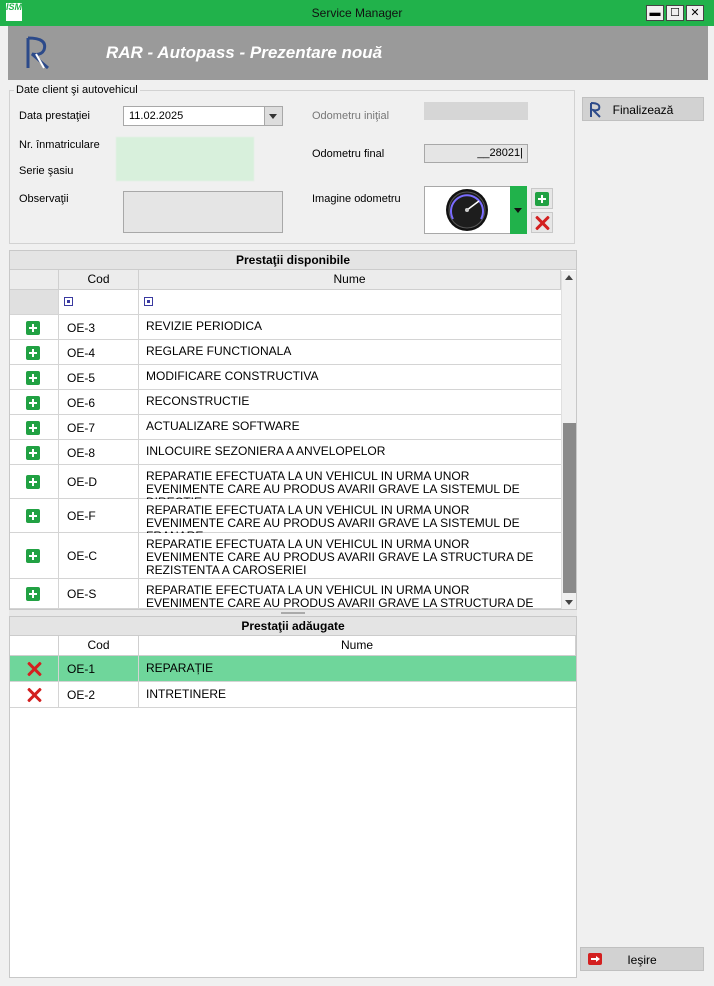 The height and width of the screenshot is (986, 714). I want to click on service-code: OE-2, so click(81, 695).